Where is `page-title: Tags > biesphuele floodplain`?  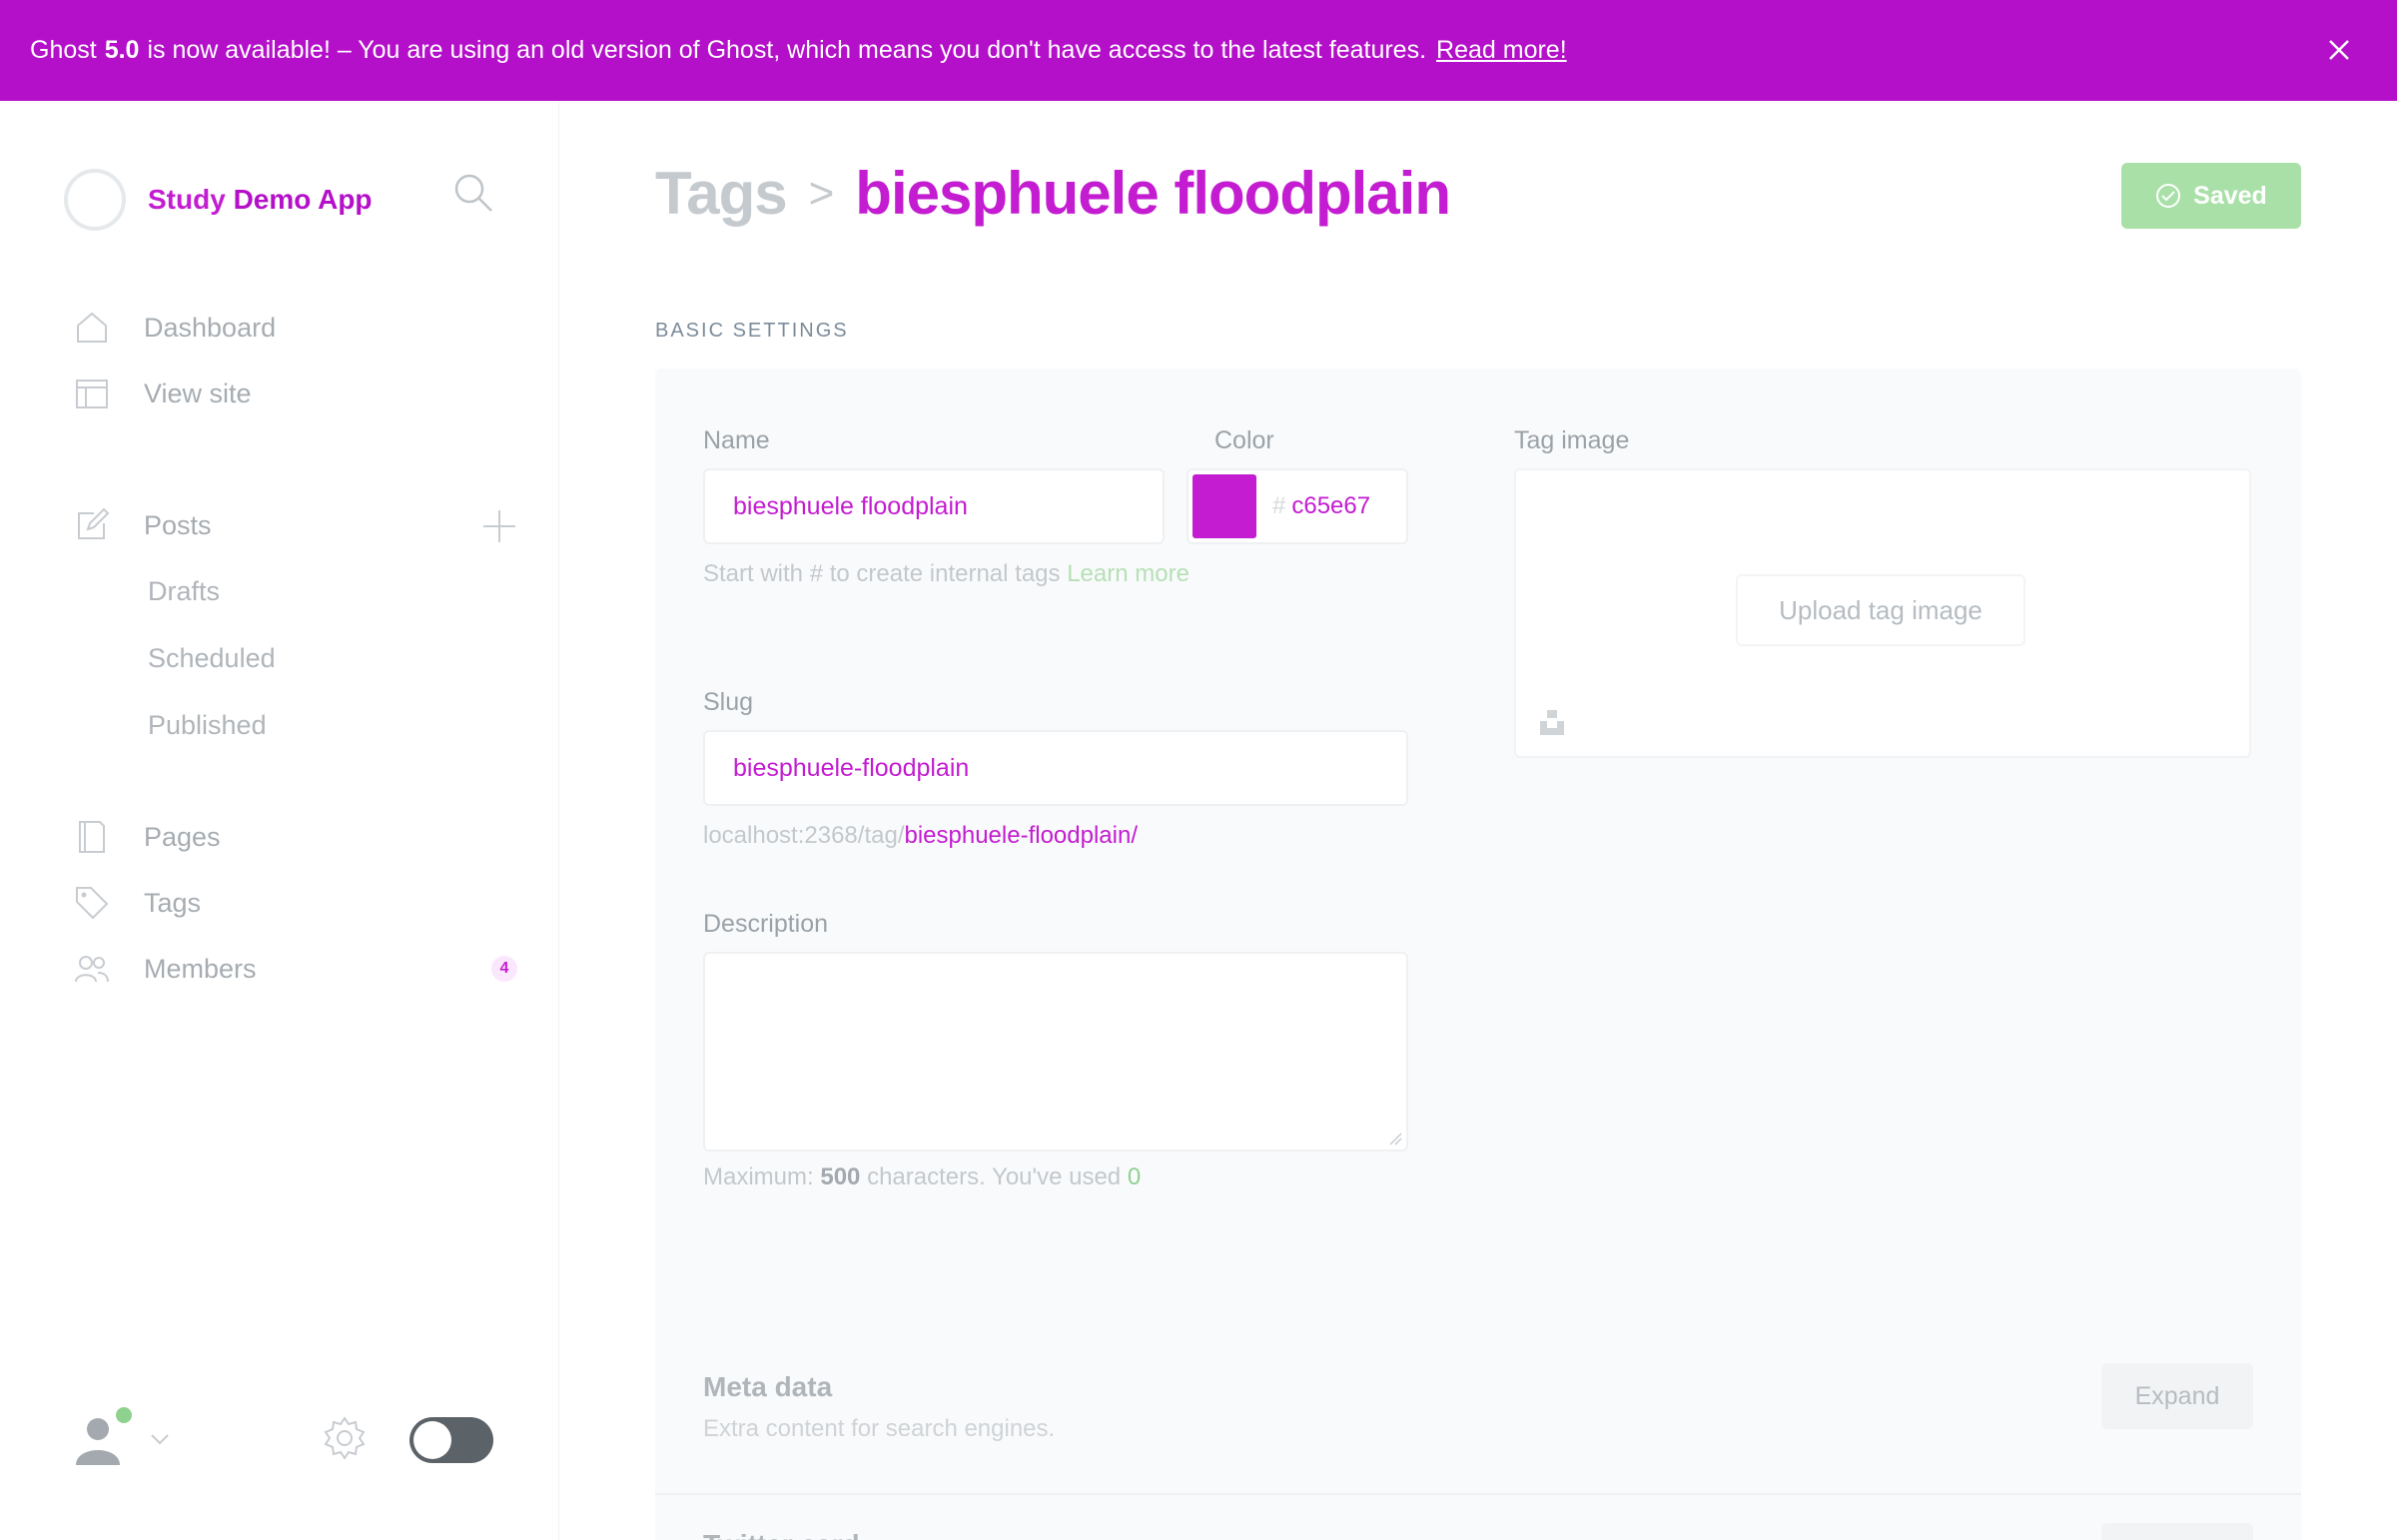
page-title: Tags > biesphuele floodplain is located at coordinates (1053, 193).